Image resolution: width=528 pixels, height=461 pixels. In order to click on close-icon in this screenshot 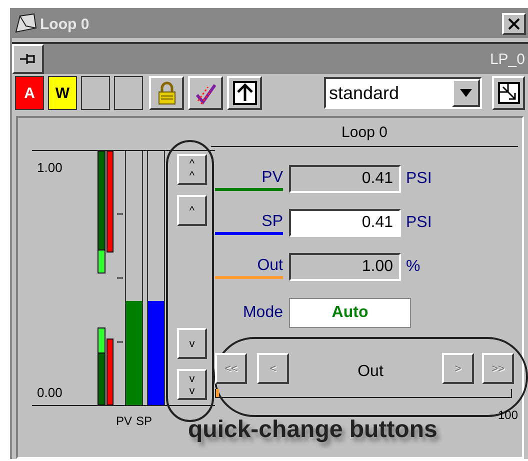, I will do `click(514, 24)`.